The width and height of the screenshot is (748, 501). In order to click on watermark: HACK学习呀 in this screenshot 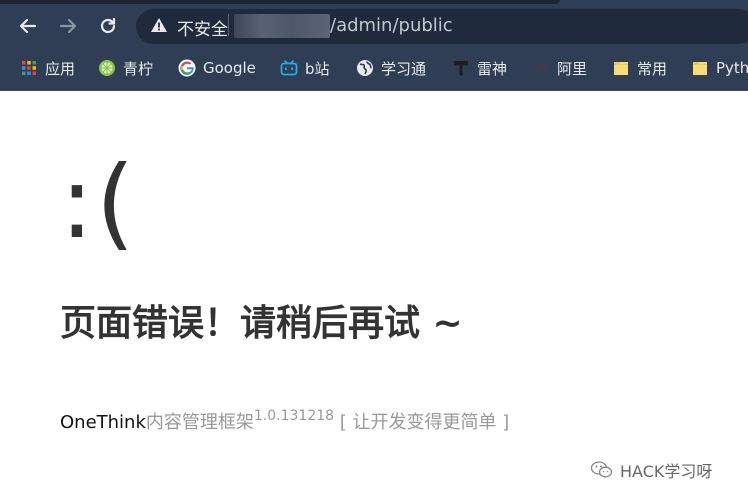, I will do `click(651, 470)`.